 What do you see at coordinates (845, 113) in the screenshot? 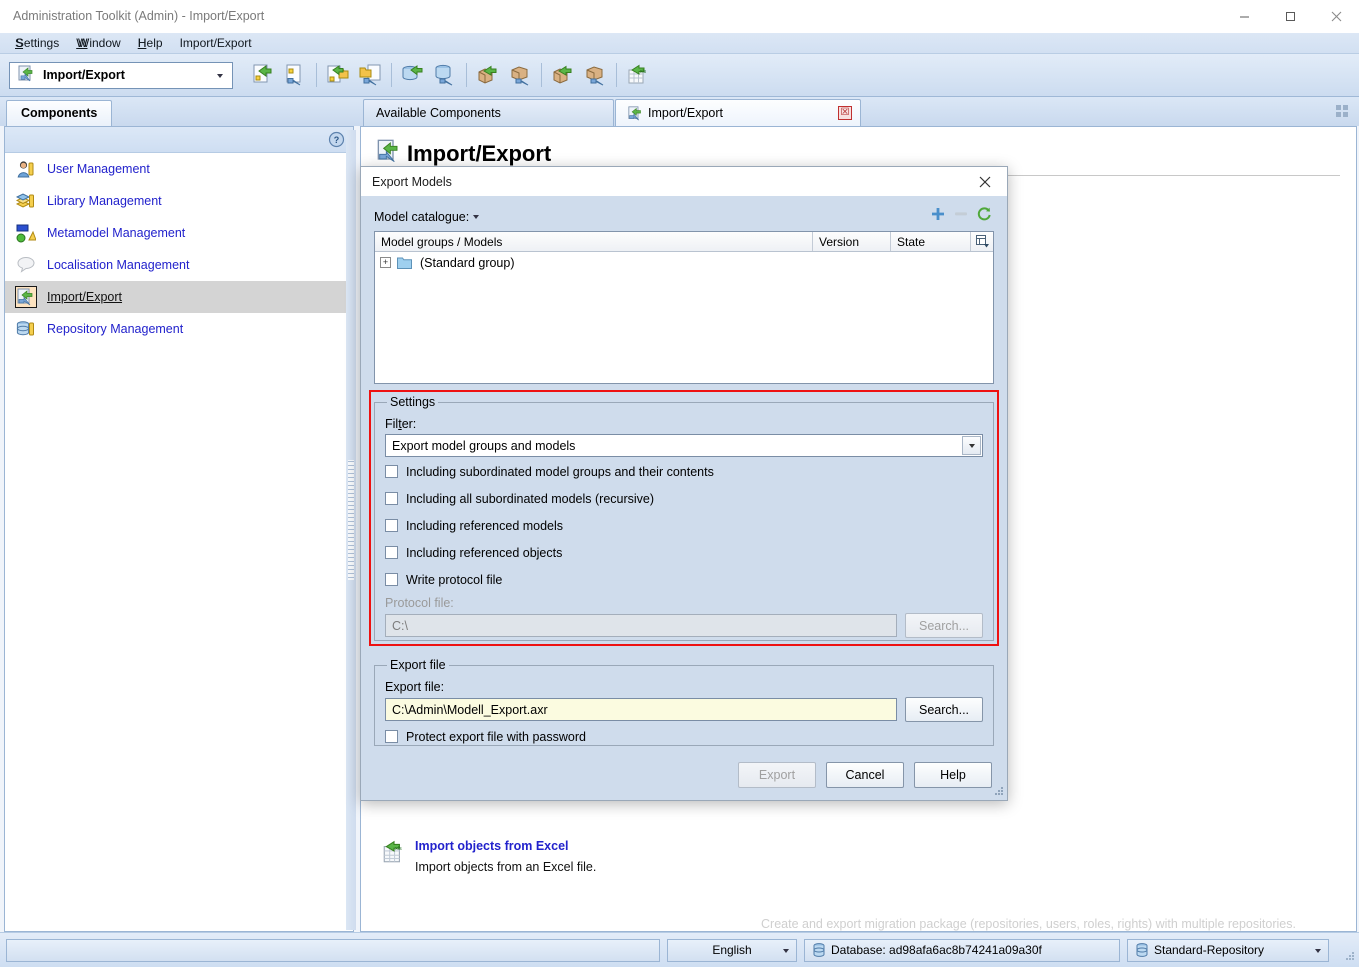
I see `close-icon: ☒` at bounding box center [845, 113].